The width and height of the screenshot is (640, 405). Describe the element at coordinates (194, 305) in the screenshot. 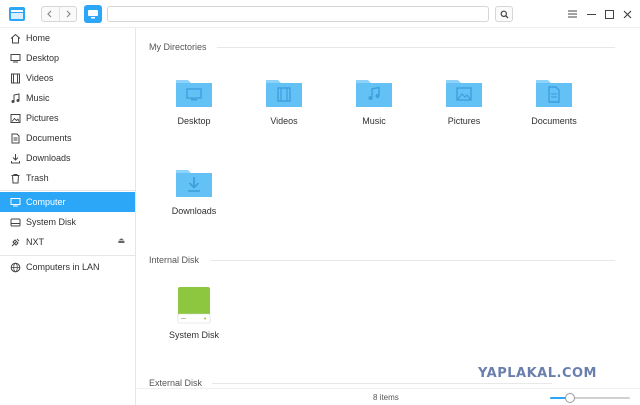

I see `green-disk-icon` at that location.